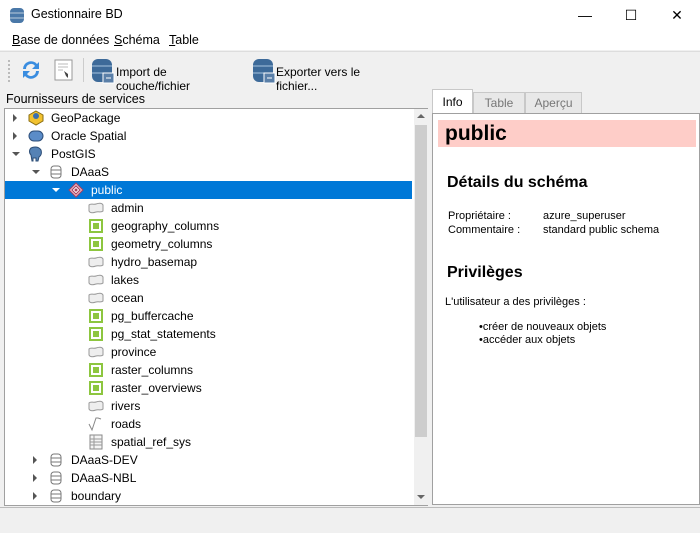 The width and height of the screenshot is (700, 533). I want to click on tree-item-pg-stat-statements: pg_stat_statements, so click(208, 334).